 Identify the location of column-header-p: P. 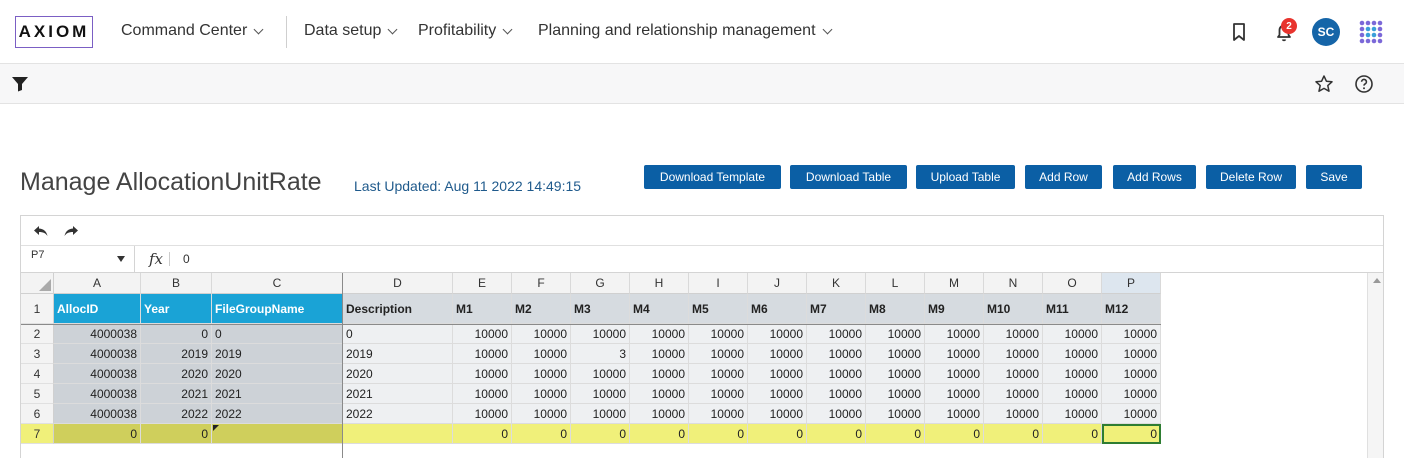
(1131, 283).